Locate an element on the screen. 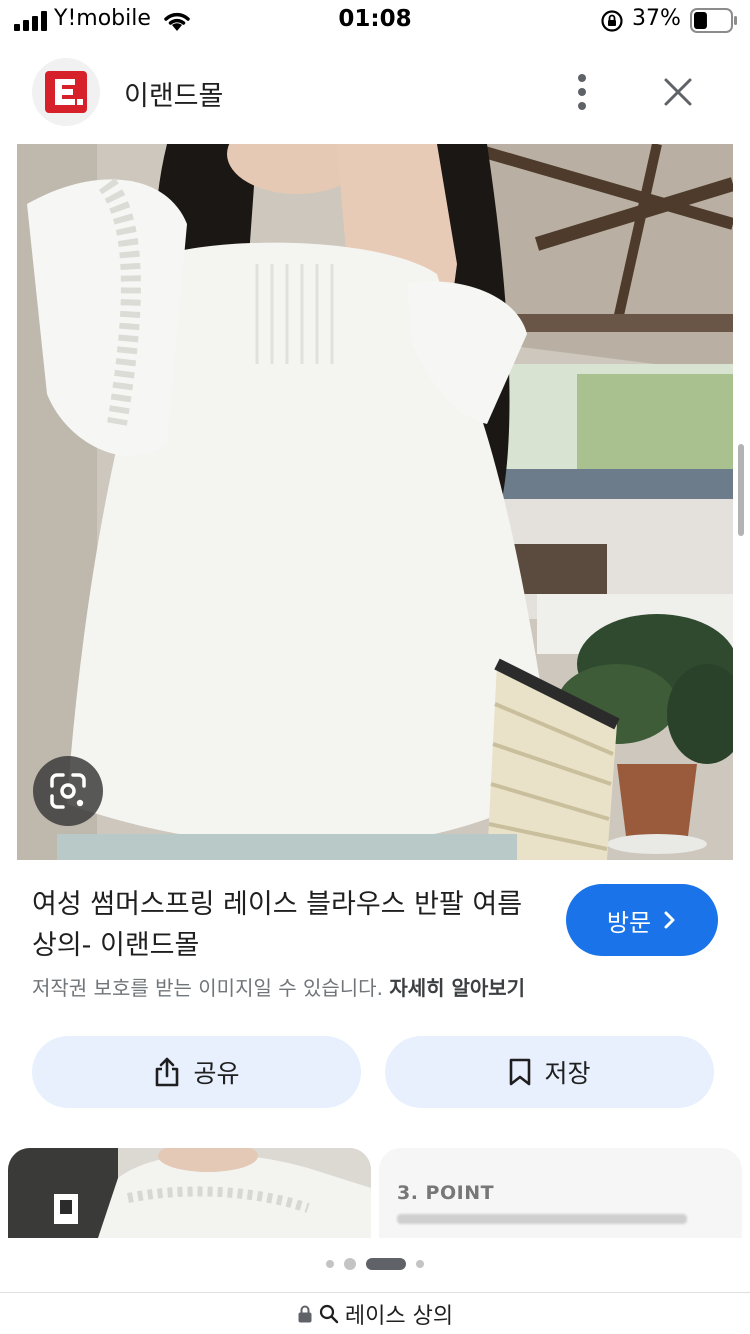  save-label: 저장 is located at coordinates (567, 1073).